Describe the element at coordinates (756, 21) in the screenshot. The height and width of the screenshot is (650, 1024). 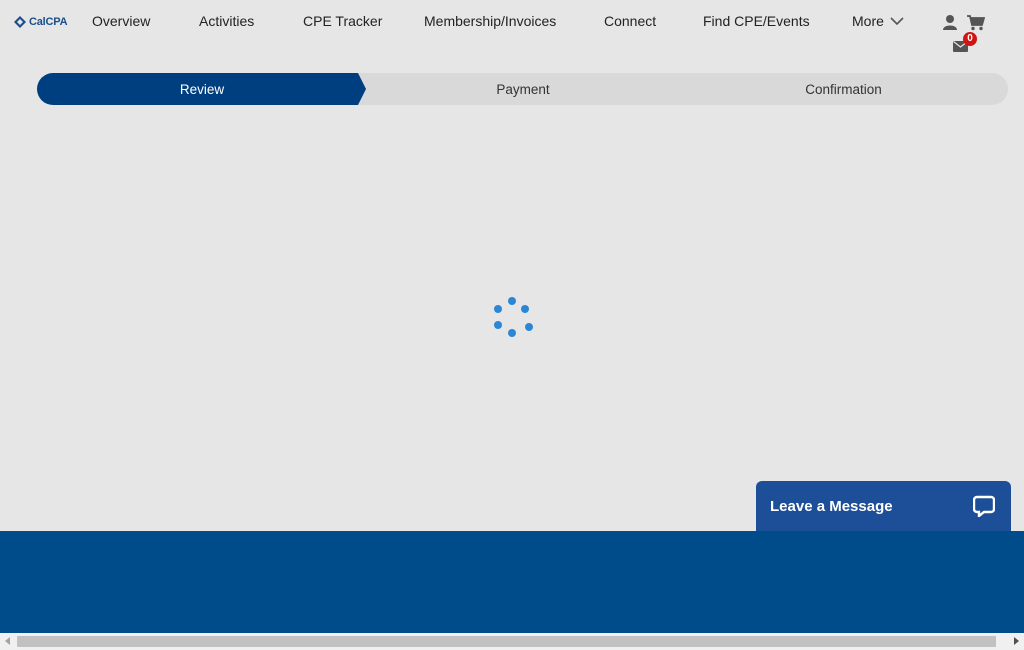
I see `nav-find-cpe-events: Find CPE/Events` at that location.